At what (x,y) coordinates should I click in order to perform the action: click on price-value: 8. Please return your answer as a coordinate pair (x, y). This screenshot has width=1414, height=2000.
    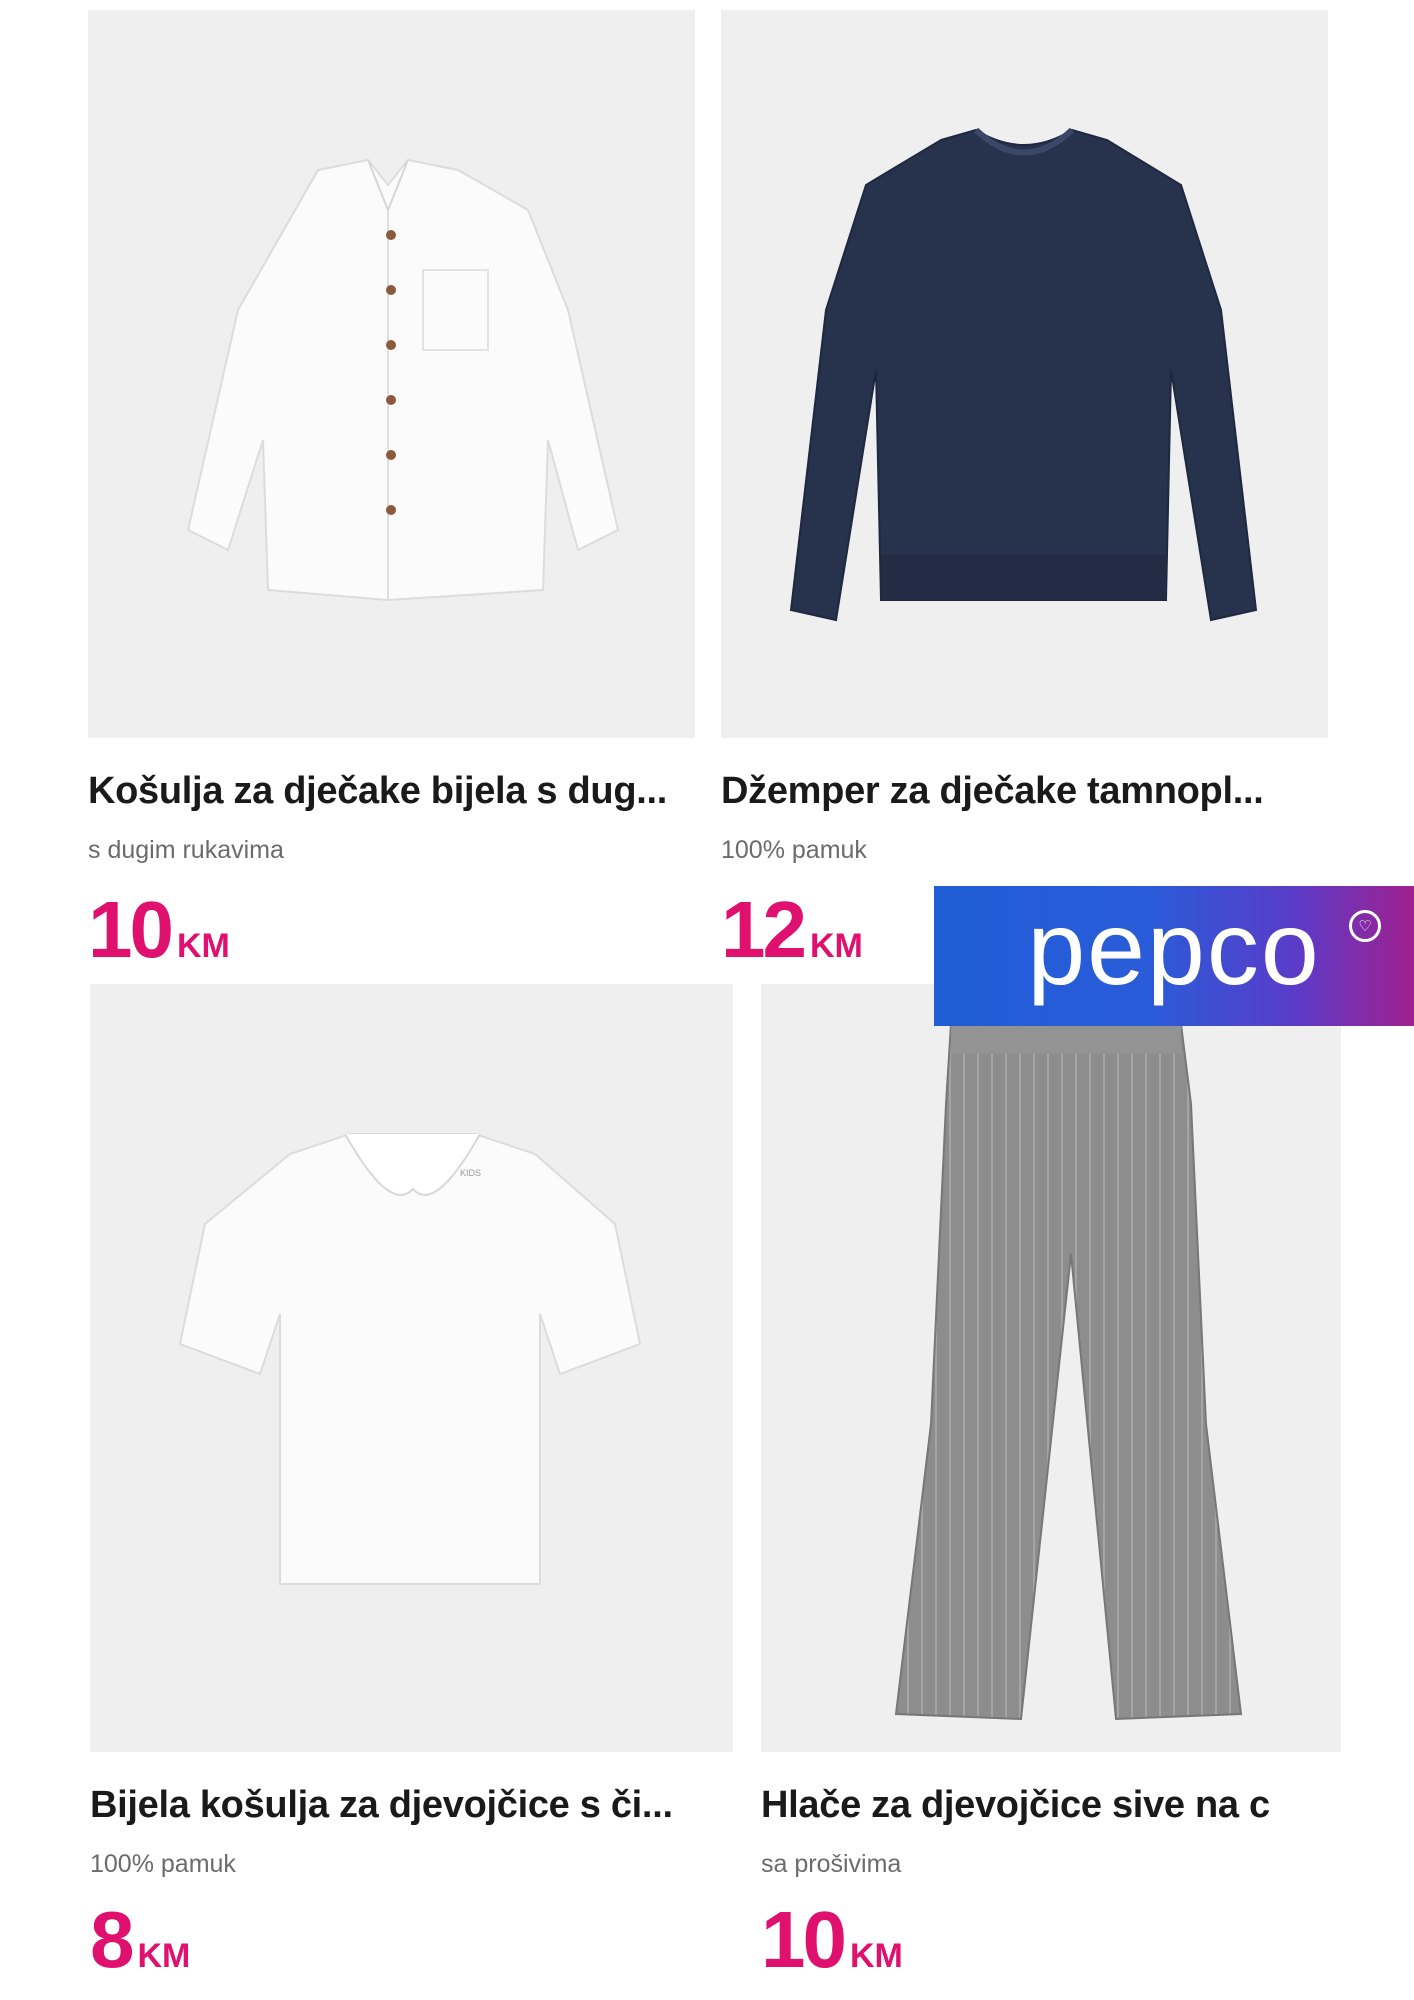
    Looking at the image, I should click on (112, 1939).